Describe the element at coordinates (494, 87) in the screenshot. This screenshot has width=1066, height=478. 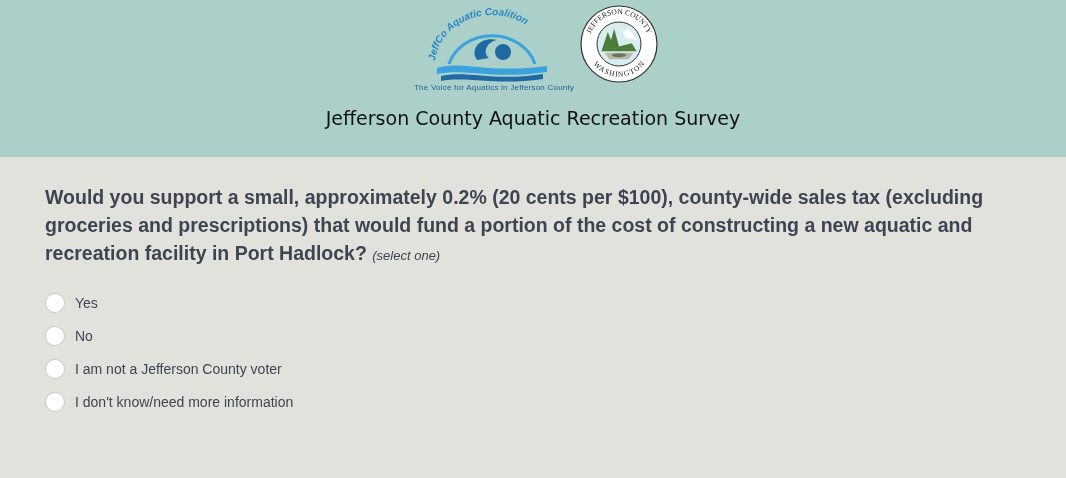
I see `logo-tagline: The Voice for Aquatics in Jefferson County` at that location.